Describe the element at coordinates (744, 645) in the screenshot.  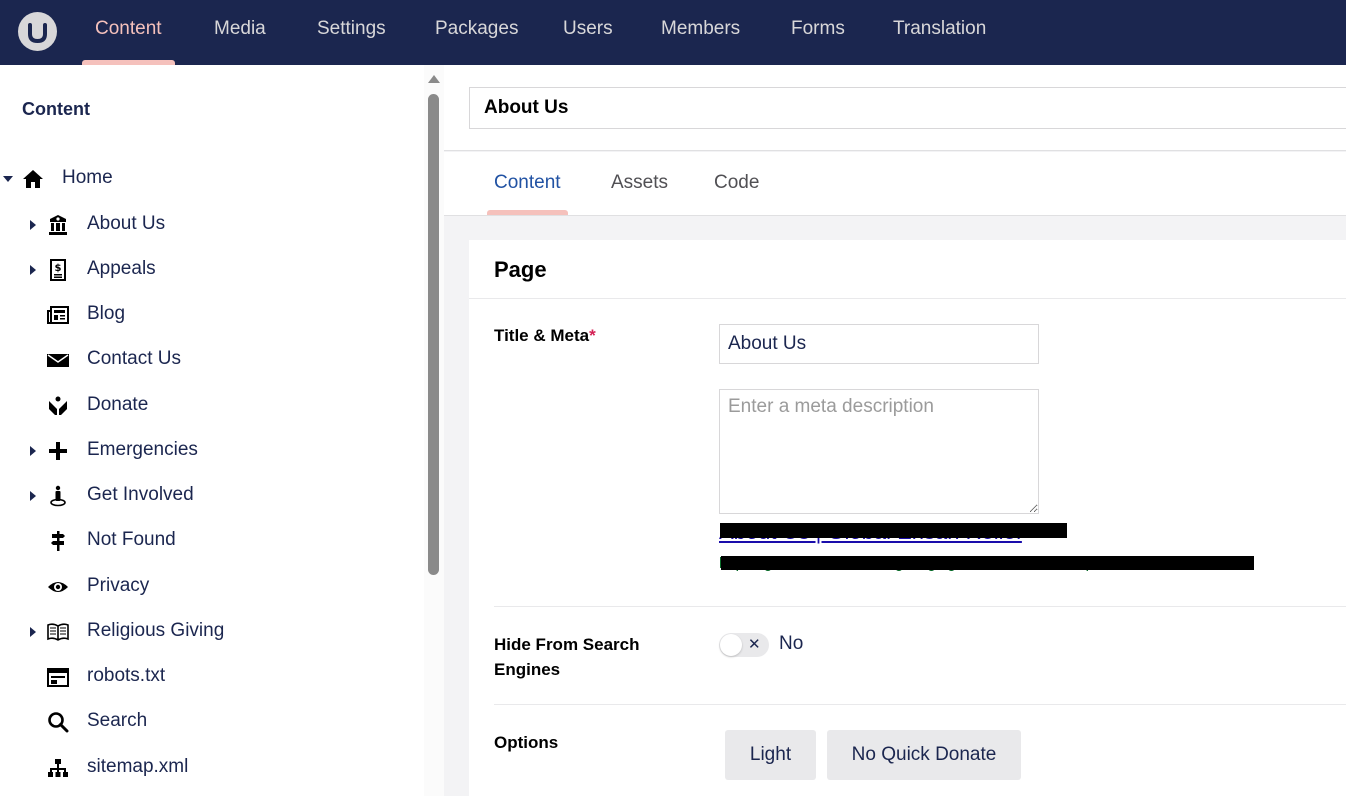
I see `hide-from-search-toggle: ✕` at that location.